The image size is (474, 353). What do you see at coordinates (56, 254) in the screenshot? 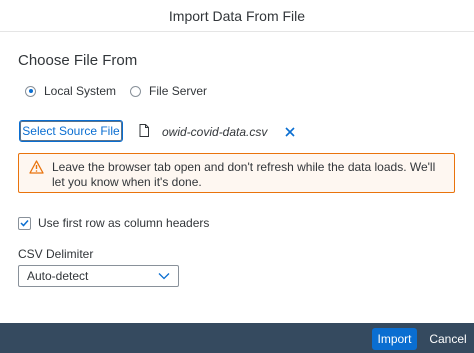
I see `csv-delimiter-label: CSV Delimiter` at bounding box center [56, 254].